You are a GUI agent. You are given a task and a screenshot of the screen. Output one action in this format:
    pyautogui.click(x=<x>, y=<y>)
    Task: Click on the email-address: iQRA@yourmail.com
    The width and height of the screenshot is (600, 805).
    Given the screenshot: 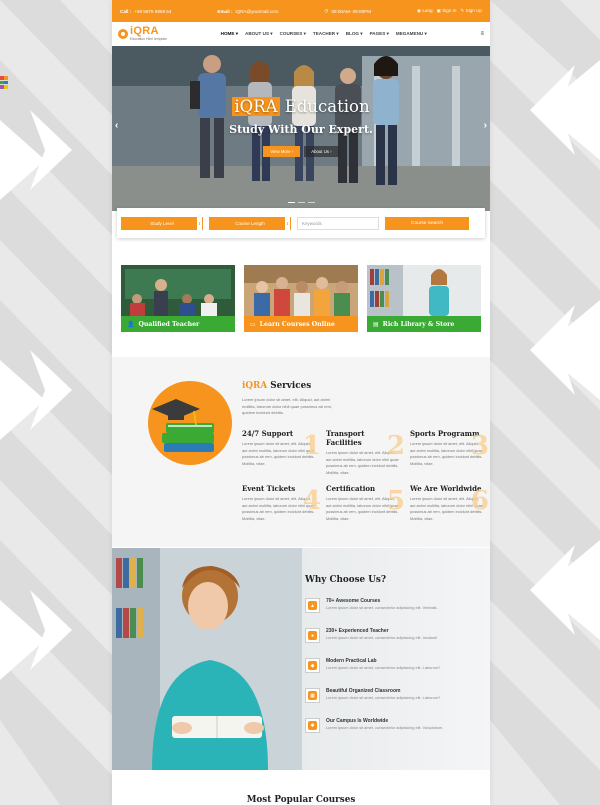 What is the action you would take?
    pyautogui.click(x=256, y=11)
    